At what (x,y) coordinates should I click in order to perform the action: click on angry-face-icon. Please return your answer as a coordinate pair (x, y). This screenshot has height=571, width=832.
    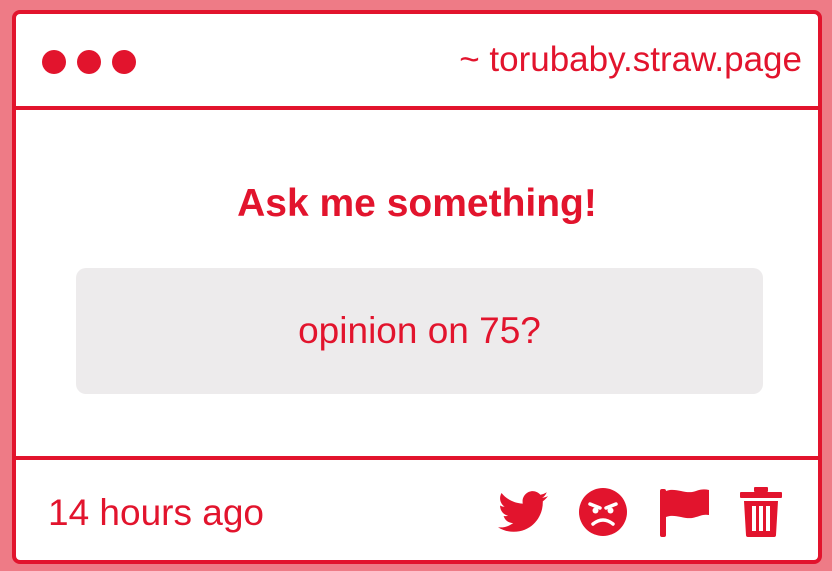
    Looking at the image, I should click on (603, 512).